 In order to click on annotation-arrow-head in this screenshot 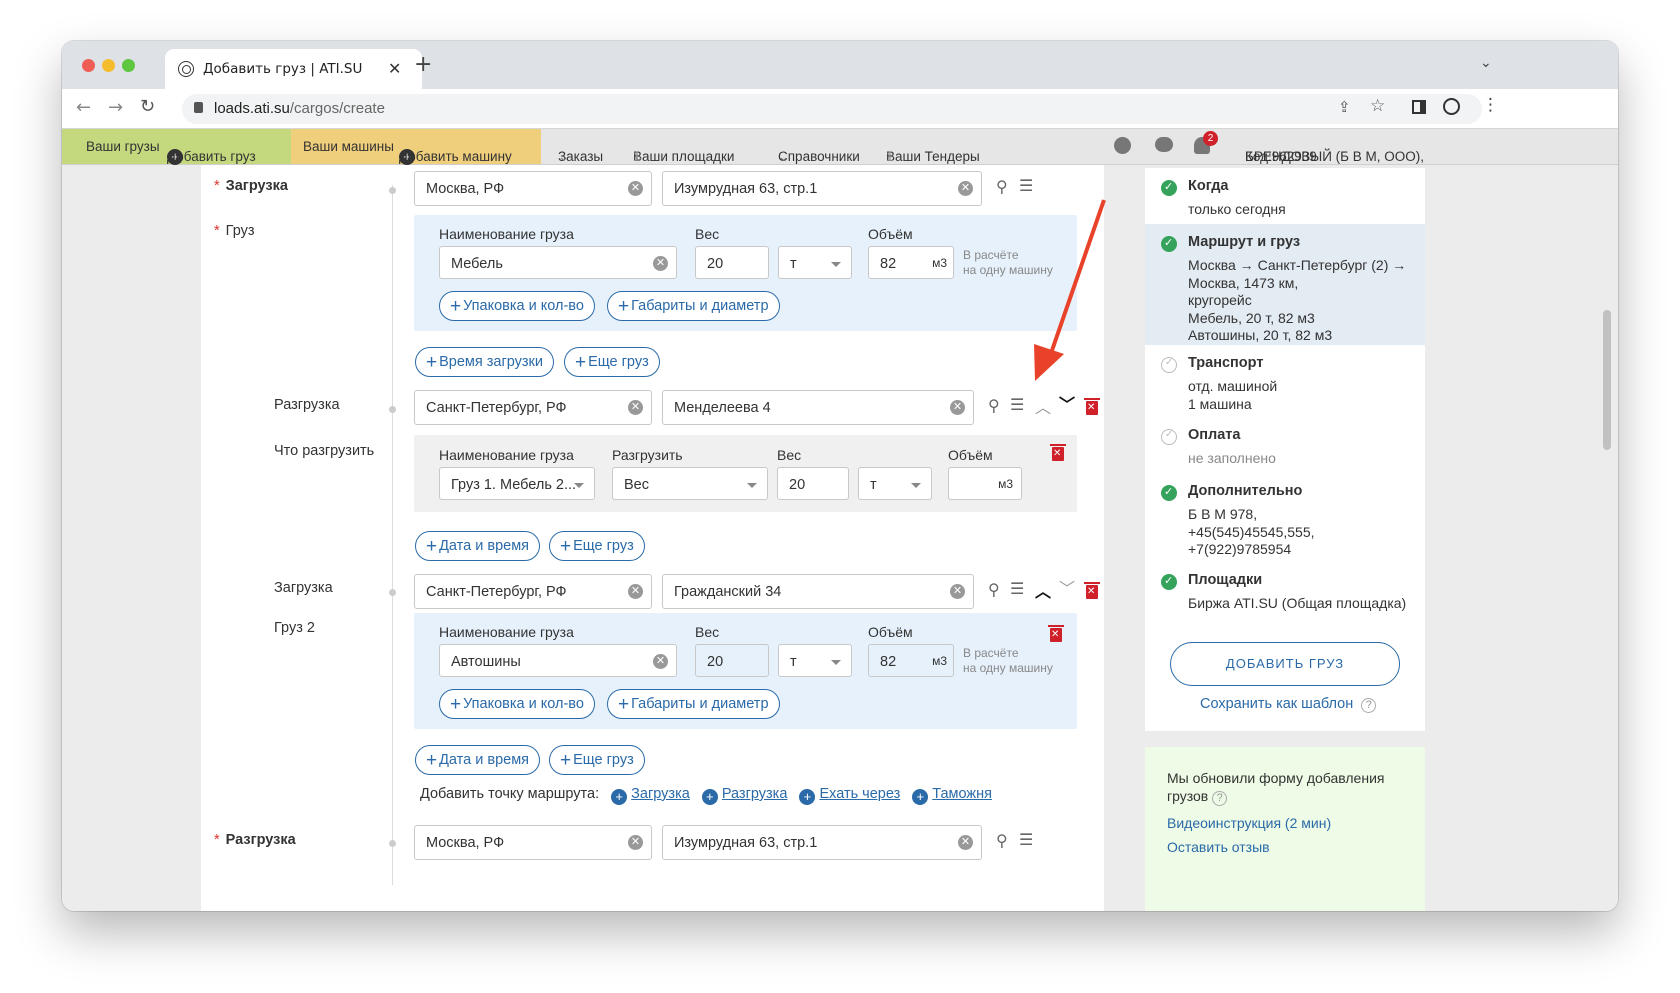, I will do `click(1049, 362)`.